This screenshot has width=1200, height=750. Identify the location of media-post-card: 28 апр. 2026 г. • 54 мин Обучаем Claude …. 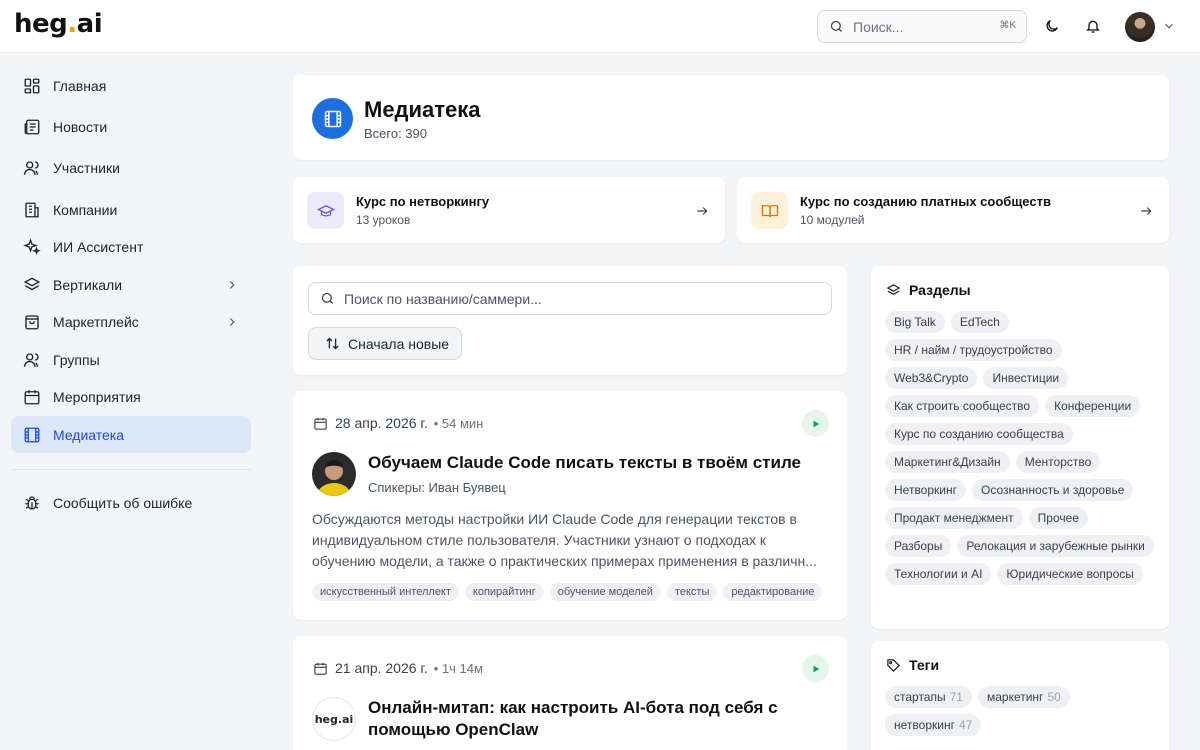
(570, 505).